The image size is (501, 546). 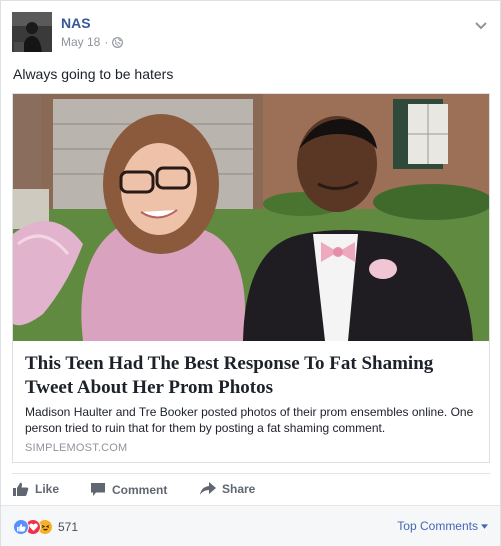 What do you see at coordinates (208, 488) in the screenshot?
I see `share-arrow-icon` at bounding box center [208, 488].